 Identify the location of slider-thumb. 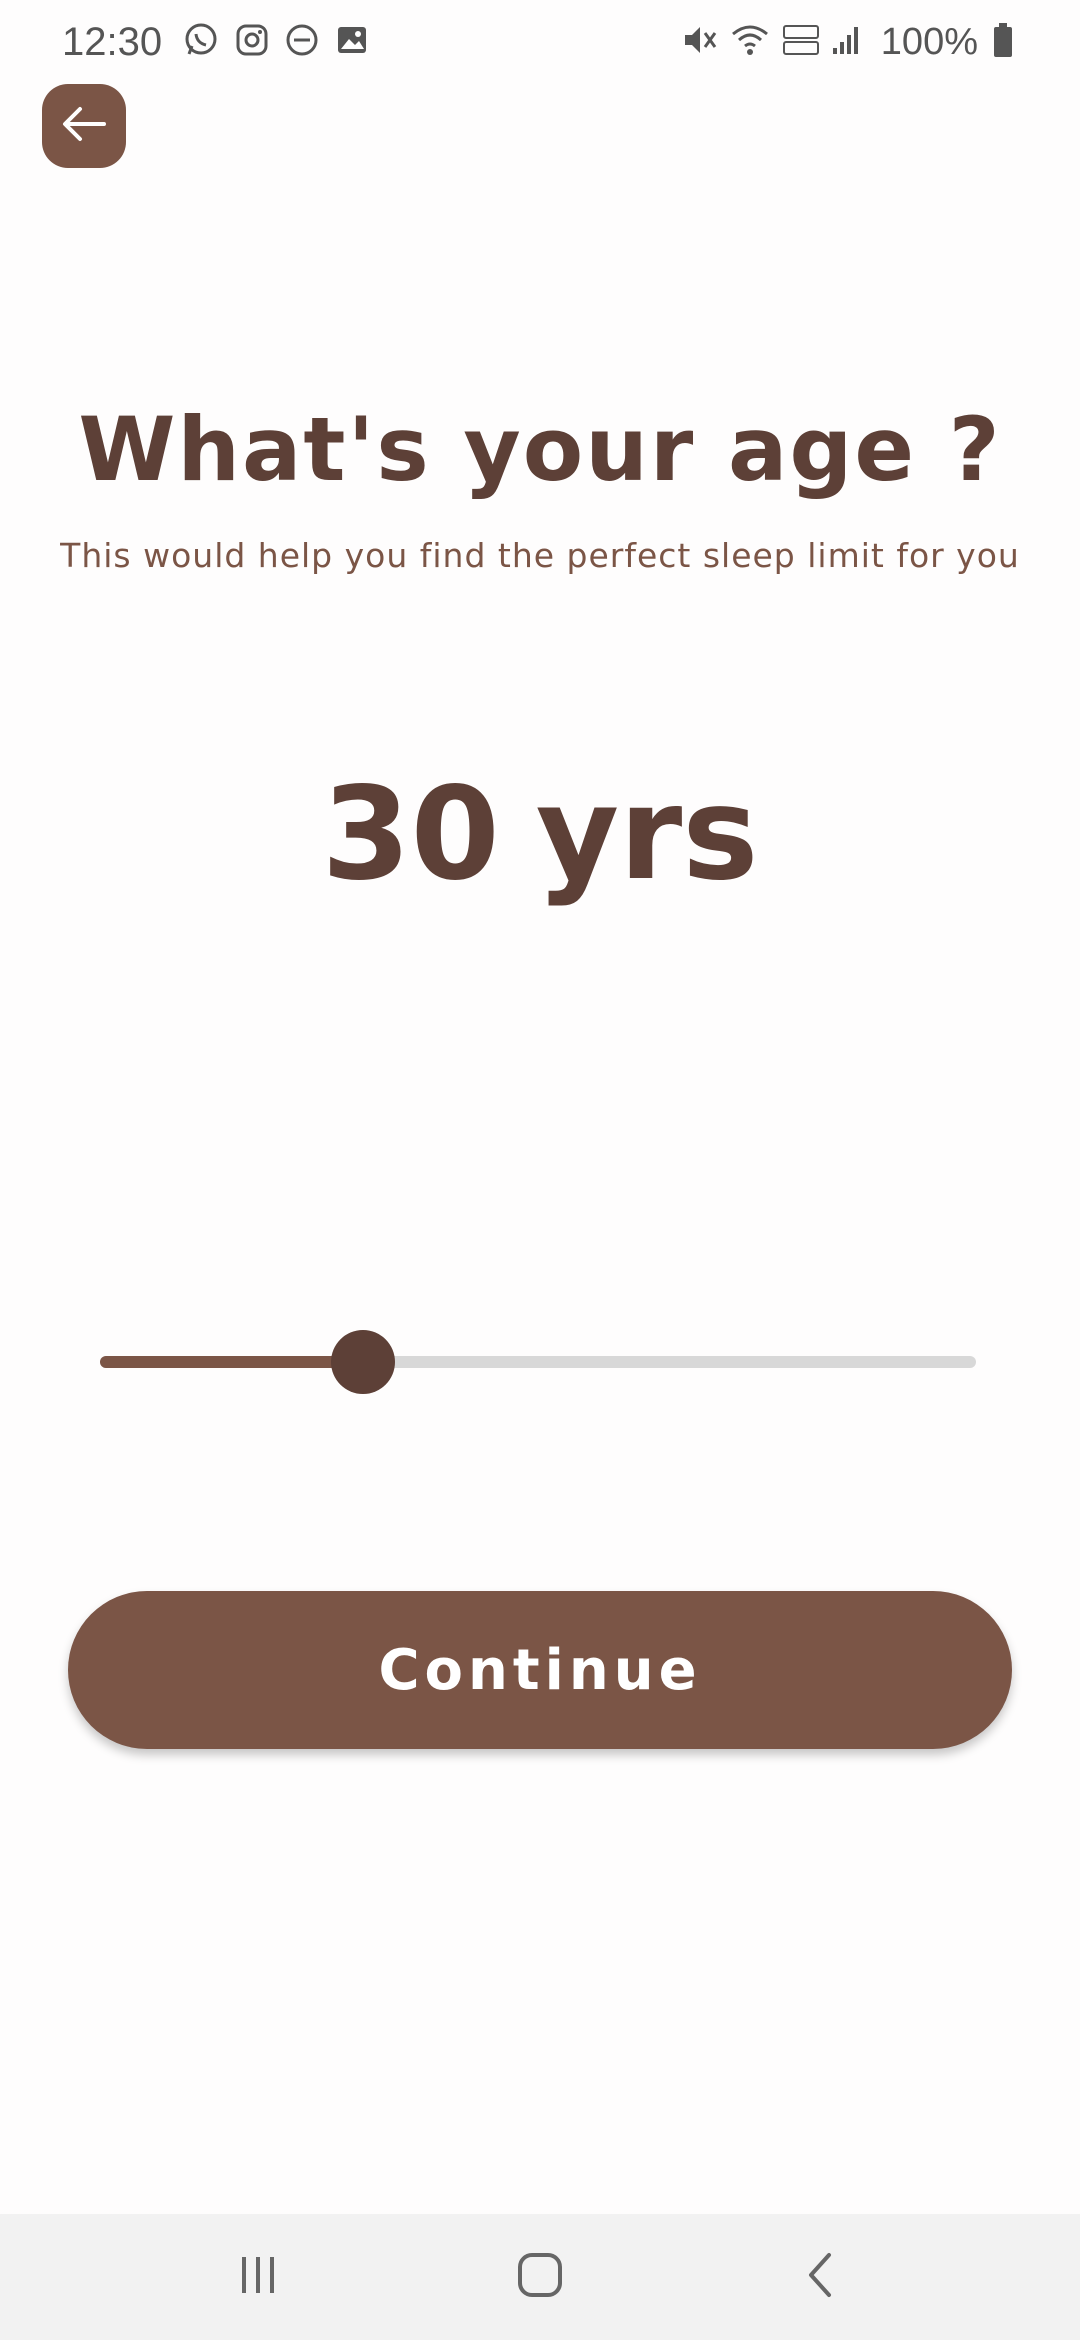
(362, 1362).